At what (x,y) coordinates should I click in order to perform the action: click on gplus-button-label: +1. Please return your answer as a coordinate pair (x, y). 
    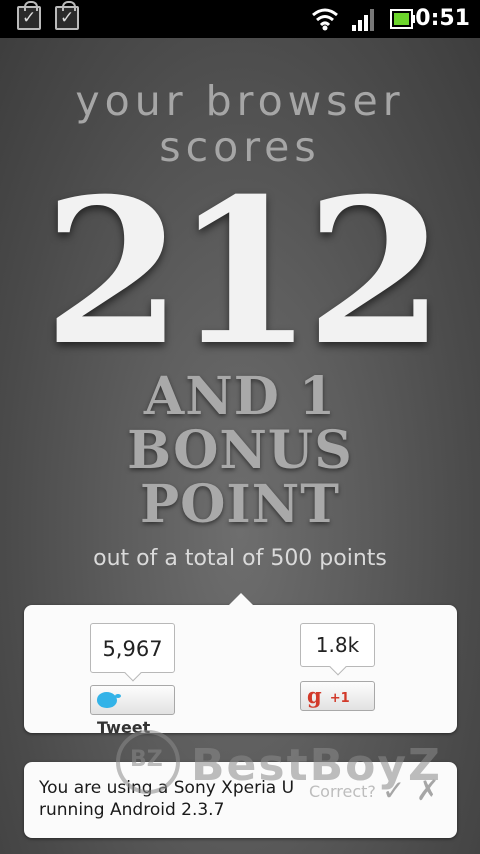
    Looking at the image, I should click on (339, 698).